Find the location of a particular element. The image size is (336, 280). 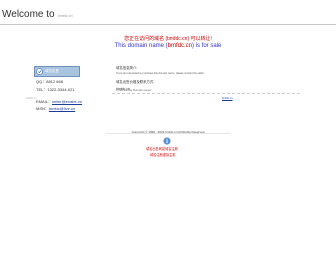

owner-message: If you are the Domain owner is located at coordinates (134, 90).